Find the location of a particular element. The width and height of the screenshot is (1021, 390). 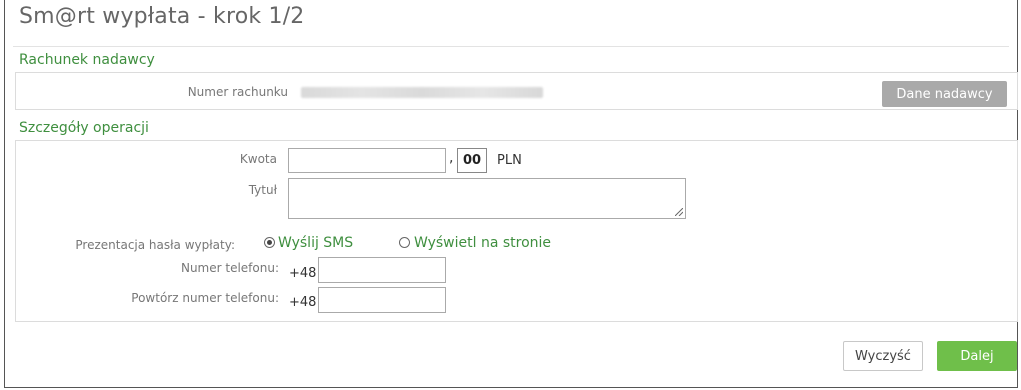

send-sms-label: Wyślij SMS is located at coordinates (315, 243).